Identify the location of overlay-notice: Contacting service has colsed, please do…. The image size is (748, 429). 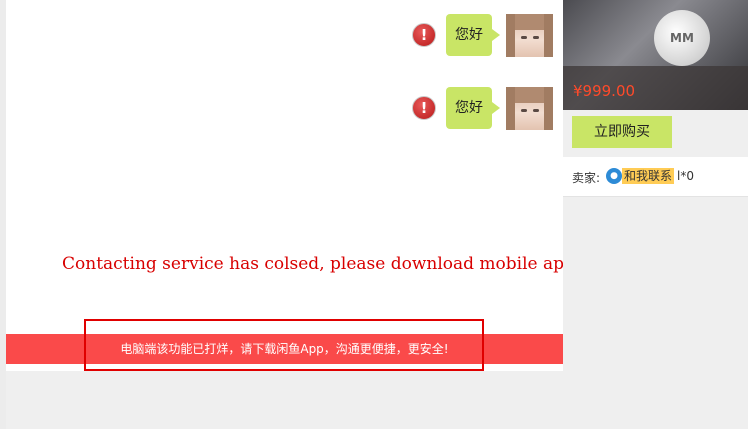
(321, 264).